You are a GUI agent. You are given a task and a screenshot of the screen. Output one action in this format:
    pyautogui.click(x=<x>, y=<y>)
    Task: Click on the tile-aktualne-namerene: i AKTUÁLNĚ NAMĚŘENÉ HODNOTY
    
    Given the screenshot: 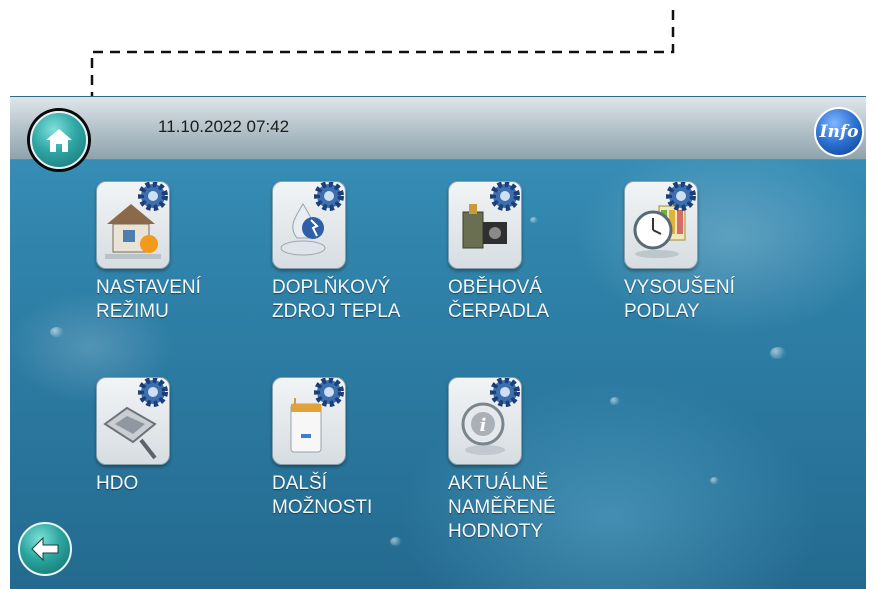 What is the action you would take?
    pyautogui.click(x=503, y=460)
    